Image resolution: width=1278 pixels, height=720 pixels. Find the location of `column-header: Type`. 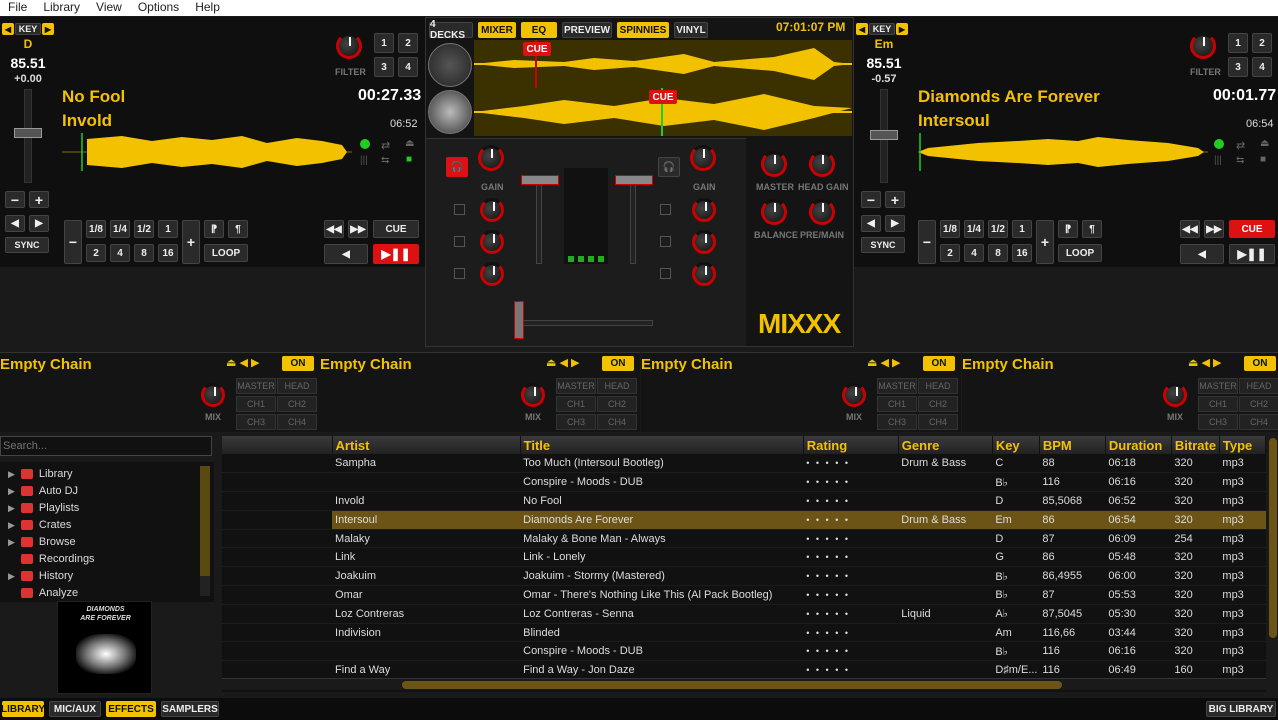

column-header: Type is located at coordinates (1243, 445).